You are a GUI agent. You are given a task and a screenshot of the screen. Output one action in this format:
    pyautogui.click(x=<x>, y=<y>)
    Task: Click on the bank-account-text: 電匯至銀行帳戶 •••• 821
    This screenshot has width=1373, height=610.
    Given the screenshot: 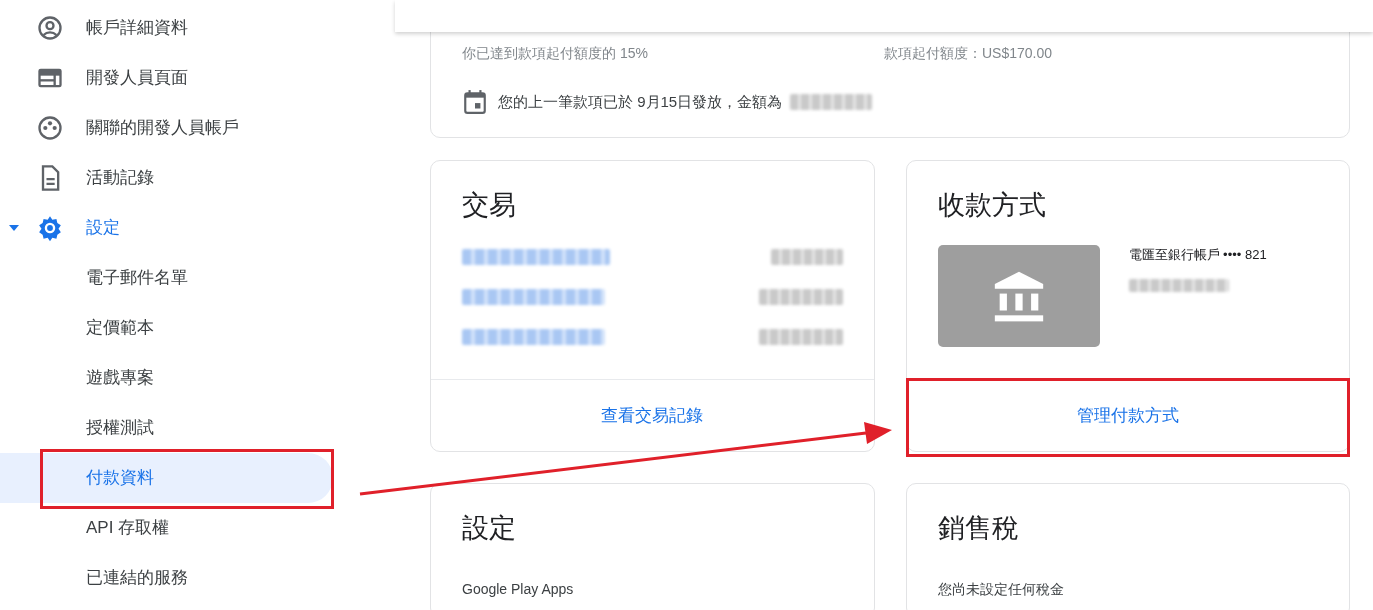 What is the action you would take?
    pyautogui.click(x=1197, y=255)
    